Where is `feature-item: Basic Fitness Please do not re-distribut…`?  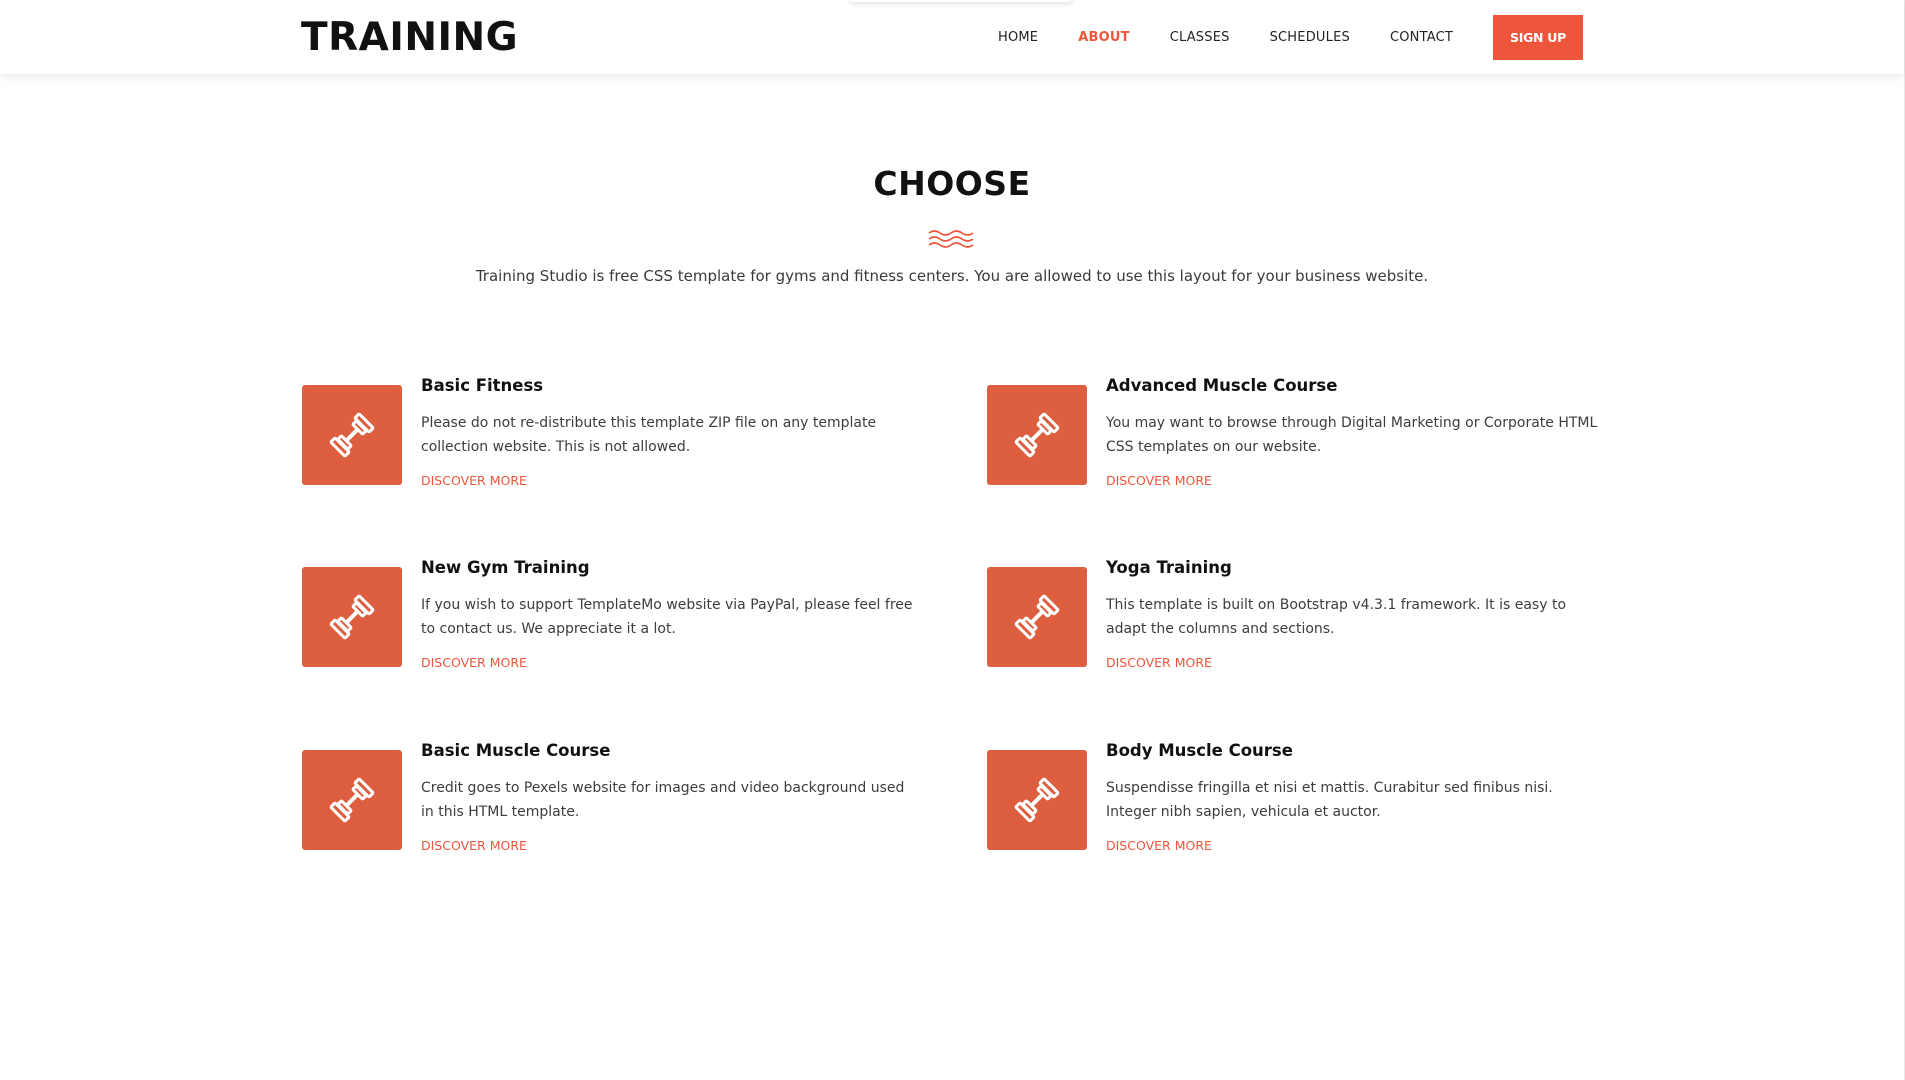
feature-item: Basic Fitness Please do not re-distribut… is located at coordinates (612, 455).